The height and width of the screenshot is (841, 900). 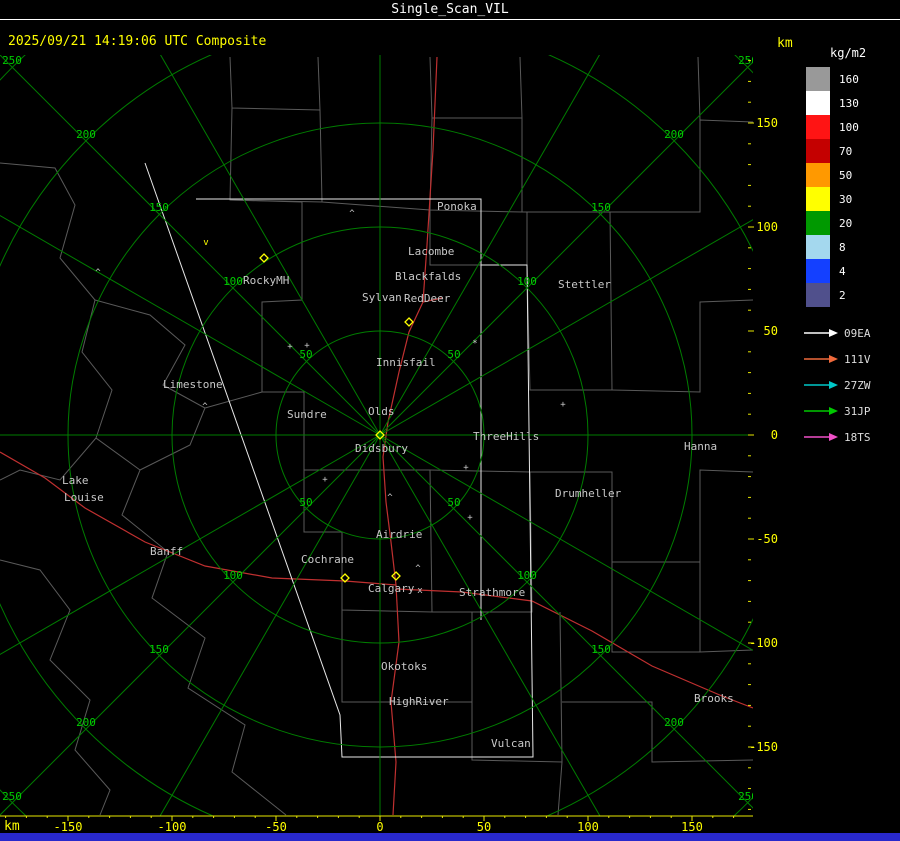 What do you see at coordinates (584, 284) in the screenshot?
I see `city-label: Stettler` at bounding box center [584, 284].